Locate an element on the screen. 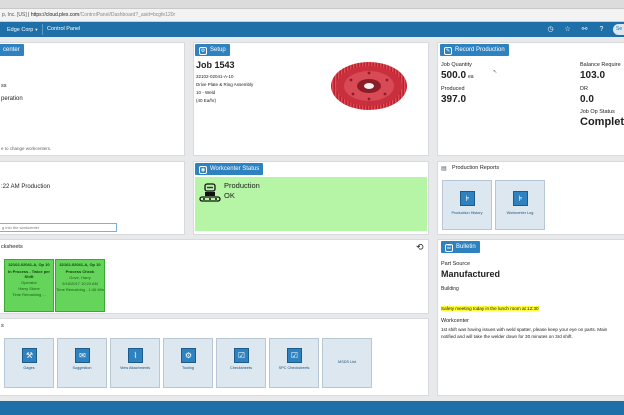 This screenshot has height=415, width=624. tooling-tile: ⚙ Tooling is located at coordinates (188, 363).